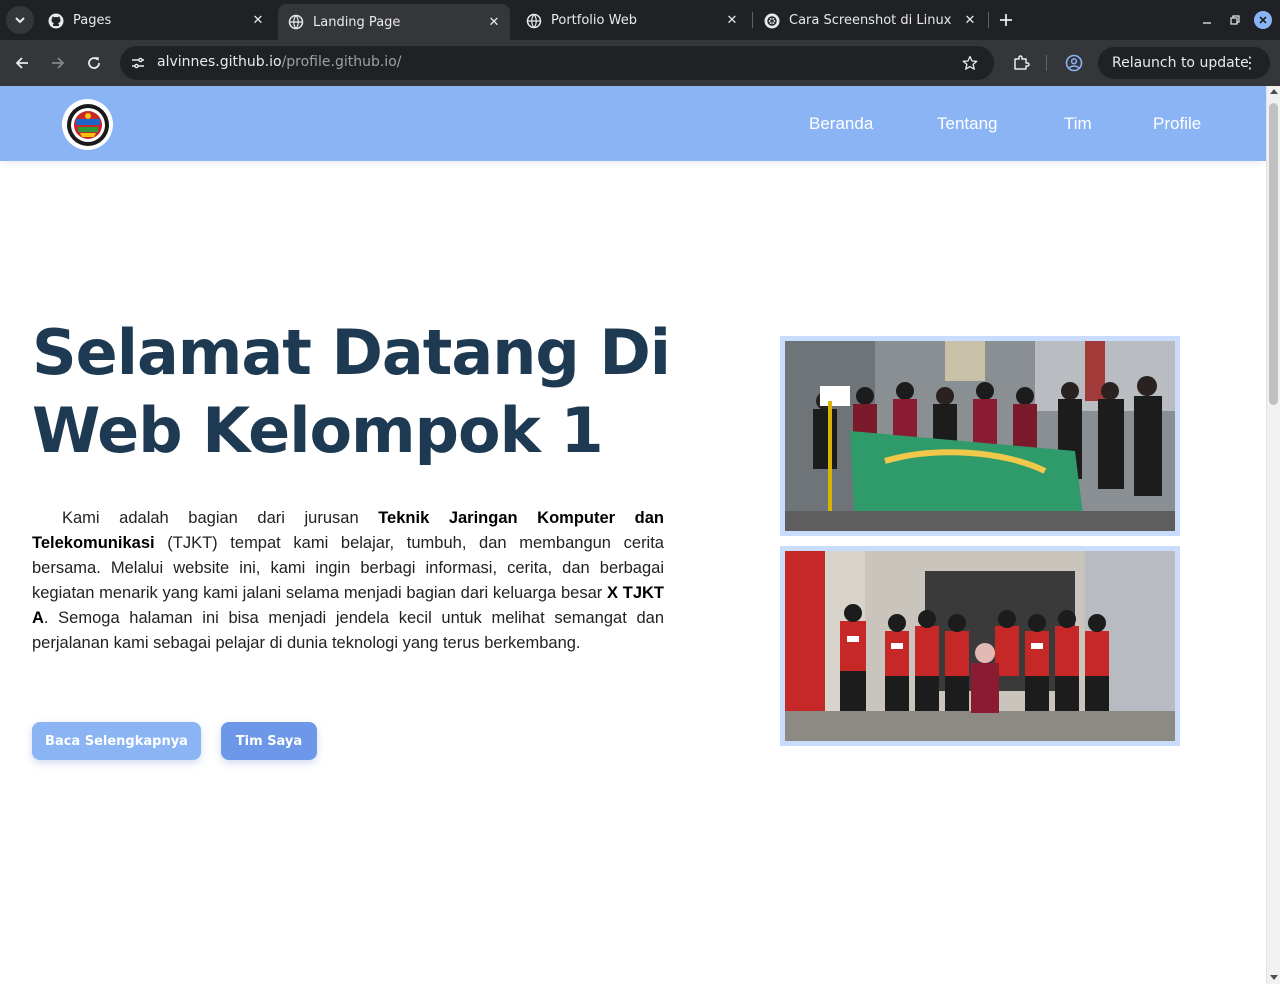 The width and height of the screenshot is (1280, 984). I want to click on maximize-button, so click(1235, 20).